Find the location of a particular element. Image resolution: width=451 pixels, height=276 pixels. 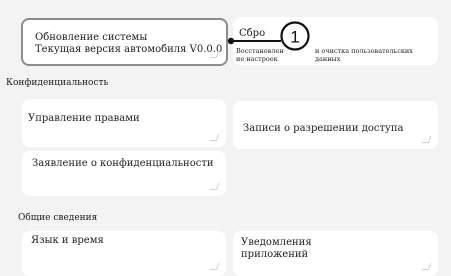

reset-desc-right-line1: и очистка пользовательских is located at coordinates (364, 51).